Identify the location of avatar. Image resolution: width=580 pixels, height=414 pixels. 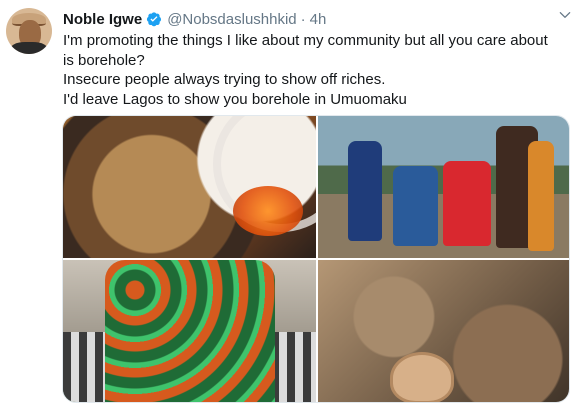
(29, 31).